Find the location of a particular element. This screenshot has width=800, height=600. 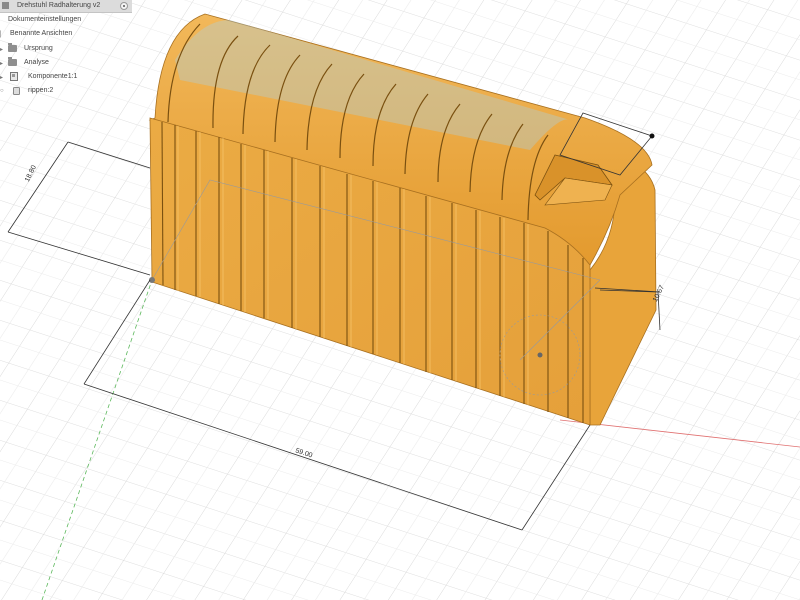

tree-item-label: Komponente1:1 is located at coordinates (53, 76).